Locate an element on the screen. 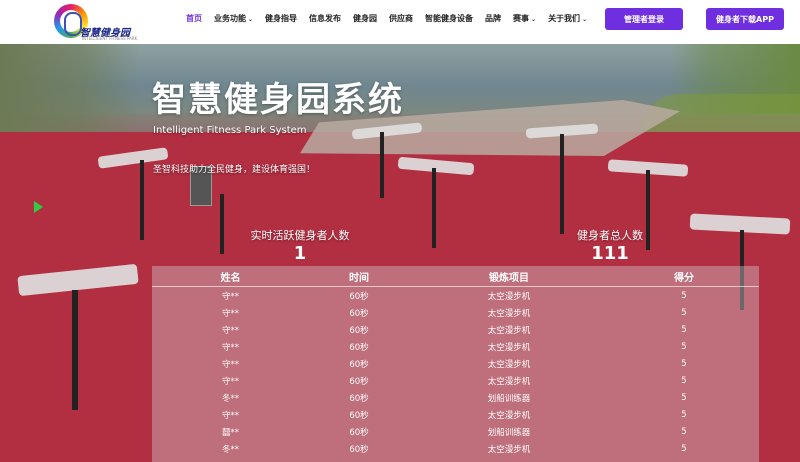 Image resolution: width=800 pixels, height=462 pixels. total-users-value: 111 is located at coordinates (610, 253).